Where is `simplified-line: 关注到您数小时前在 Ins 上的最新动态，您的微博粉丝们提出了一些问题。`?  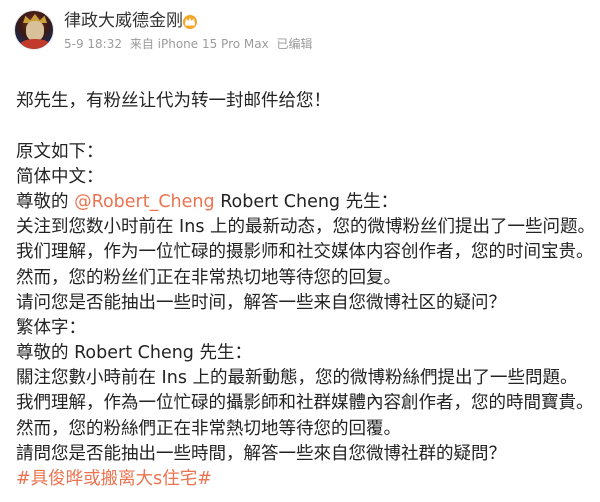
simplified-line: 关注到您数小时前在 Ins 上的最新动态，您的微博粉丝们提出了一些问题。 is located at coordinates (305, 227).